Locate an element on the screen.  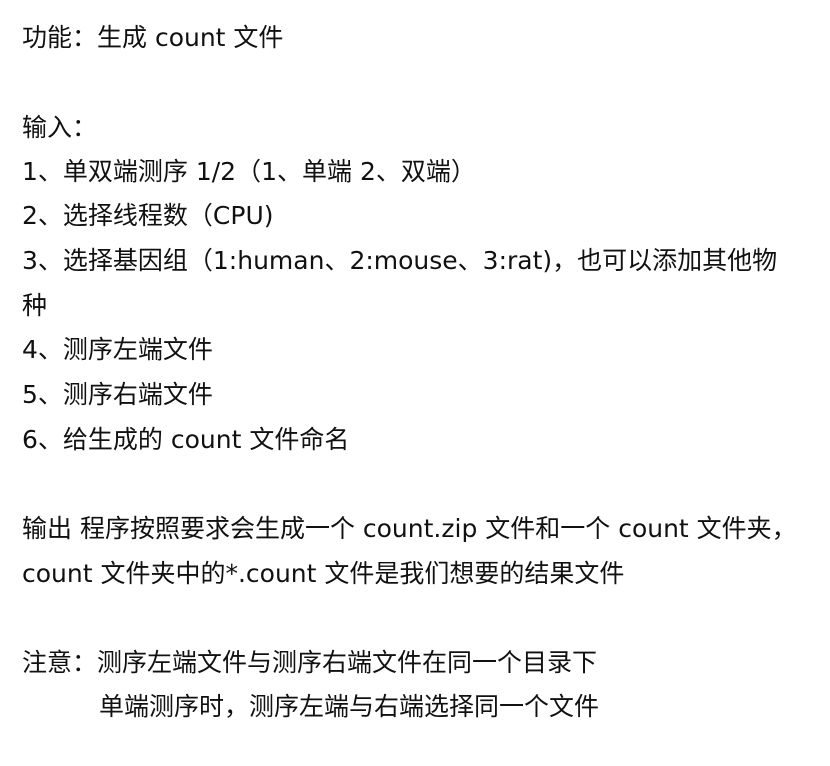
note-line-1: 注意：测序左端文件与测序右端文件在同一个目录下 is located at coordinates (310, 662).